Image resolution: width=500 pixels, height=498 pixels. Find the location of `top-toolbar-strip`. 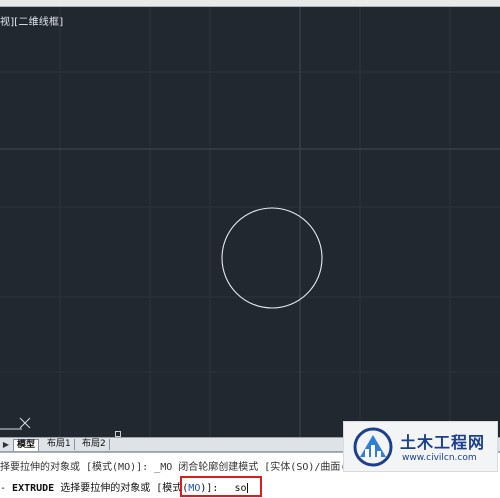

top-toolbar-strip is located at coordinates (250, 3).